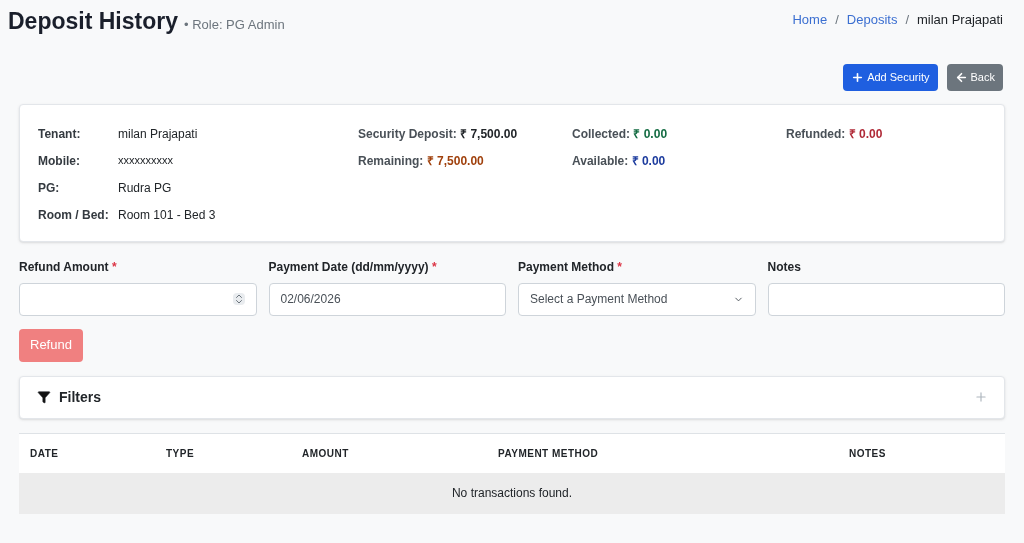 This screenshot has height=543, width=1024. I want to click on summary-item: Available: ₹ 0.00, so click(619, 161).